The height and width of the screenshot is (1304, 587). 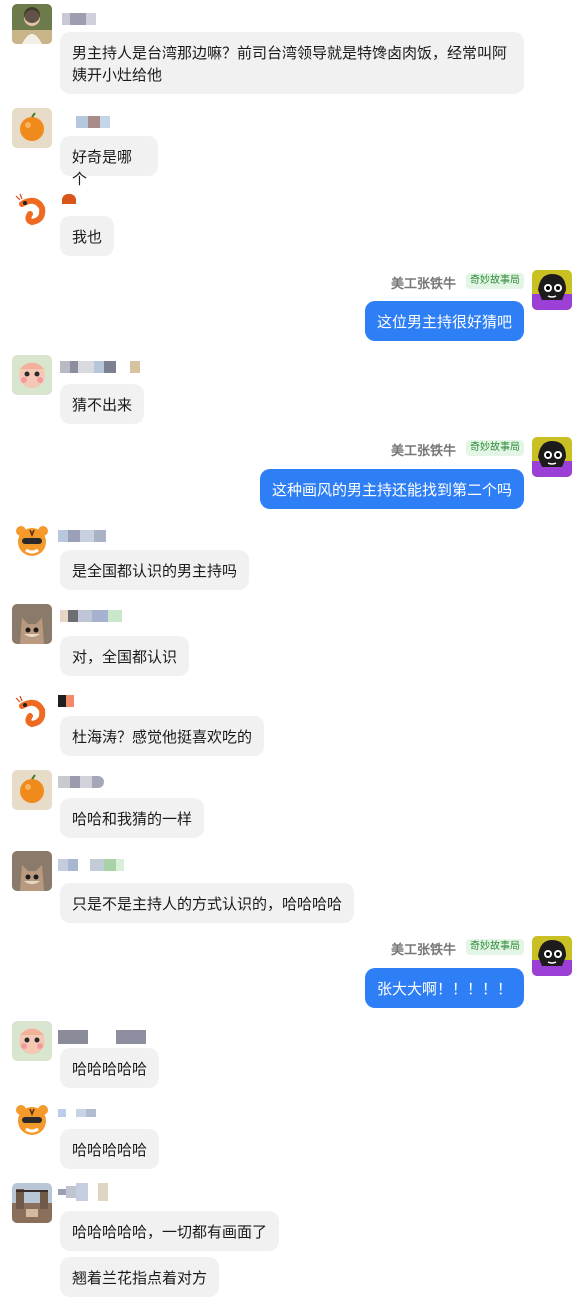 What do you see at coordinates (102, 168) in the screenshot?
I see `message-text: 好奇是哪个` at bounding box center [102, 168].